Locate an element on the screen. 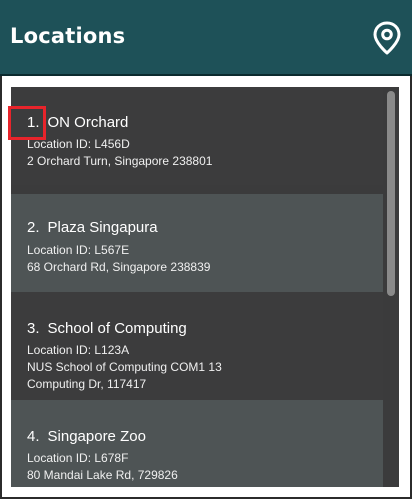 Image resolution: width=412 pixels, height=499 pixels. location-address: NUS School of Computing COM1 13 is located at coordinates (124, 367).